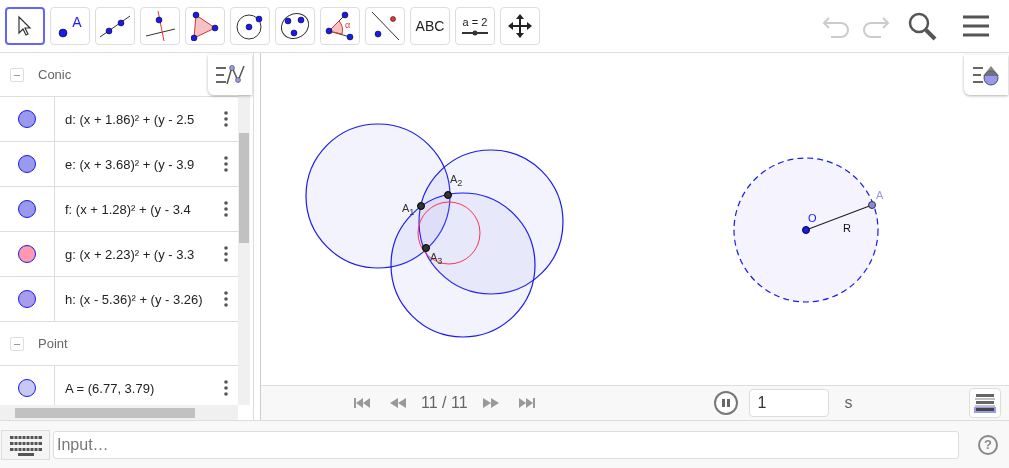 The height and width of the screenshot is (468, 1009). What do you see at coordinates (119, 412) in the screenshot?
I see `horizontal-scrollbar` at bounding box center [119, 412].